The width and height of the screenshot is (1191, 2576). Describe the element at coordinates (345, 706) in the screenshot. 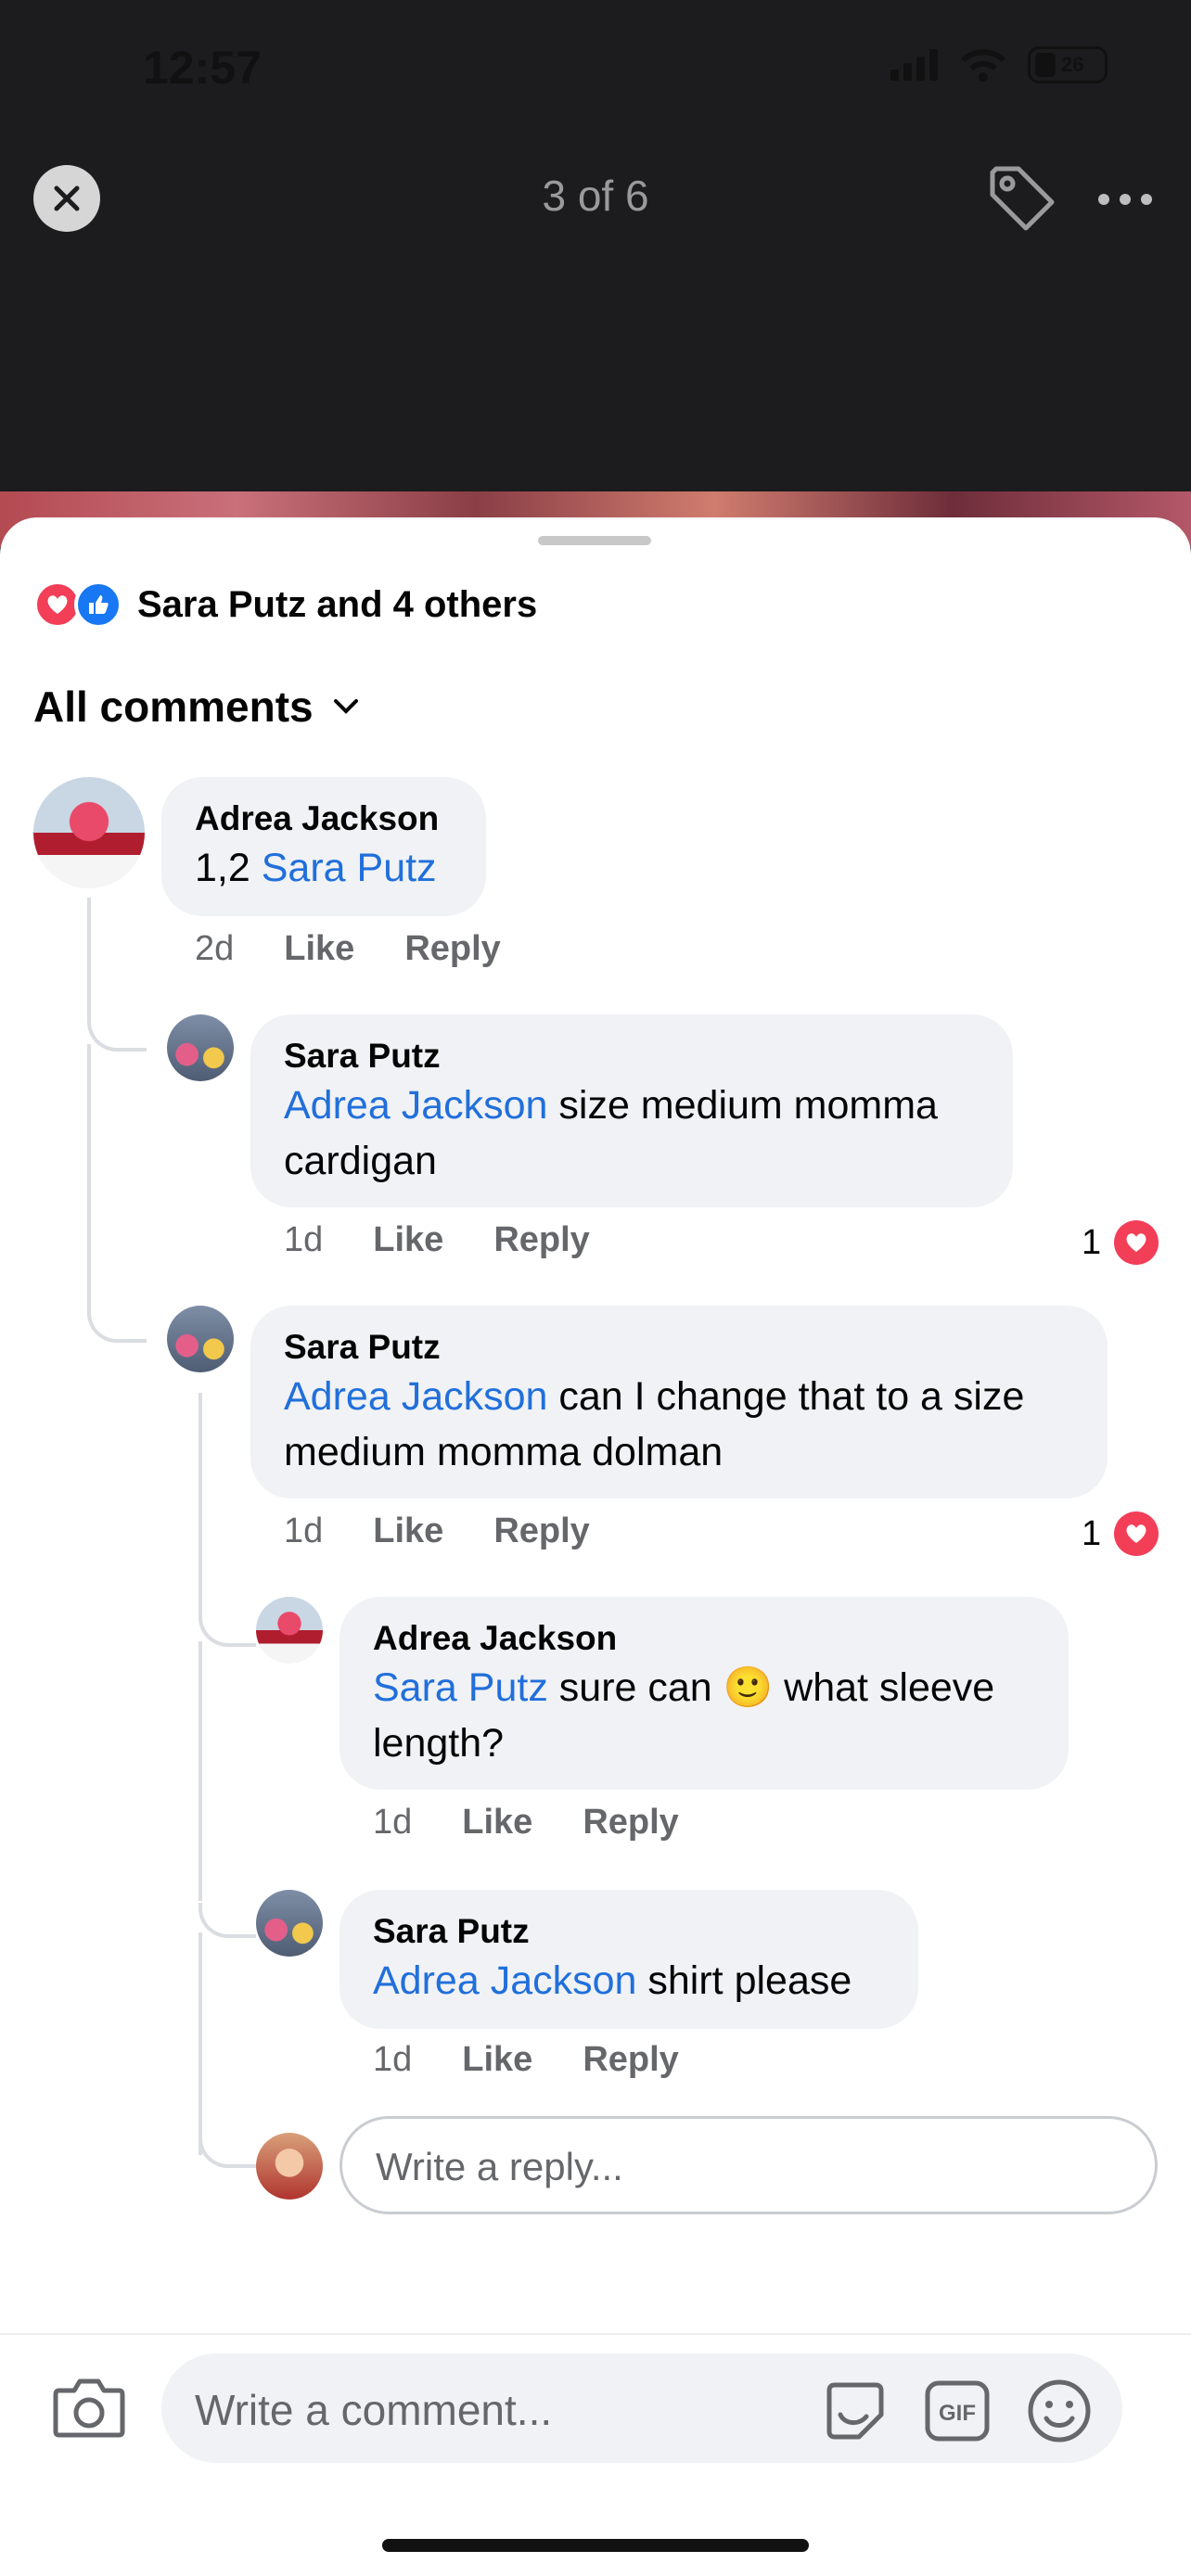

I see `chevron-down-icon` at that location.